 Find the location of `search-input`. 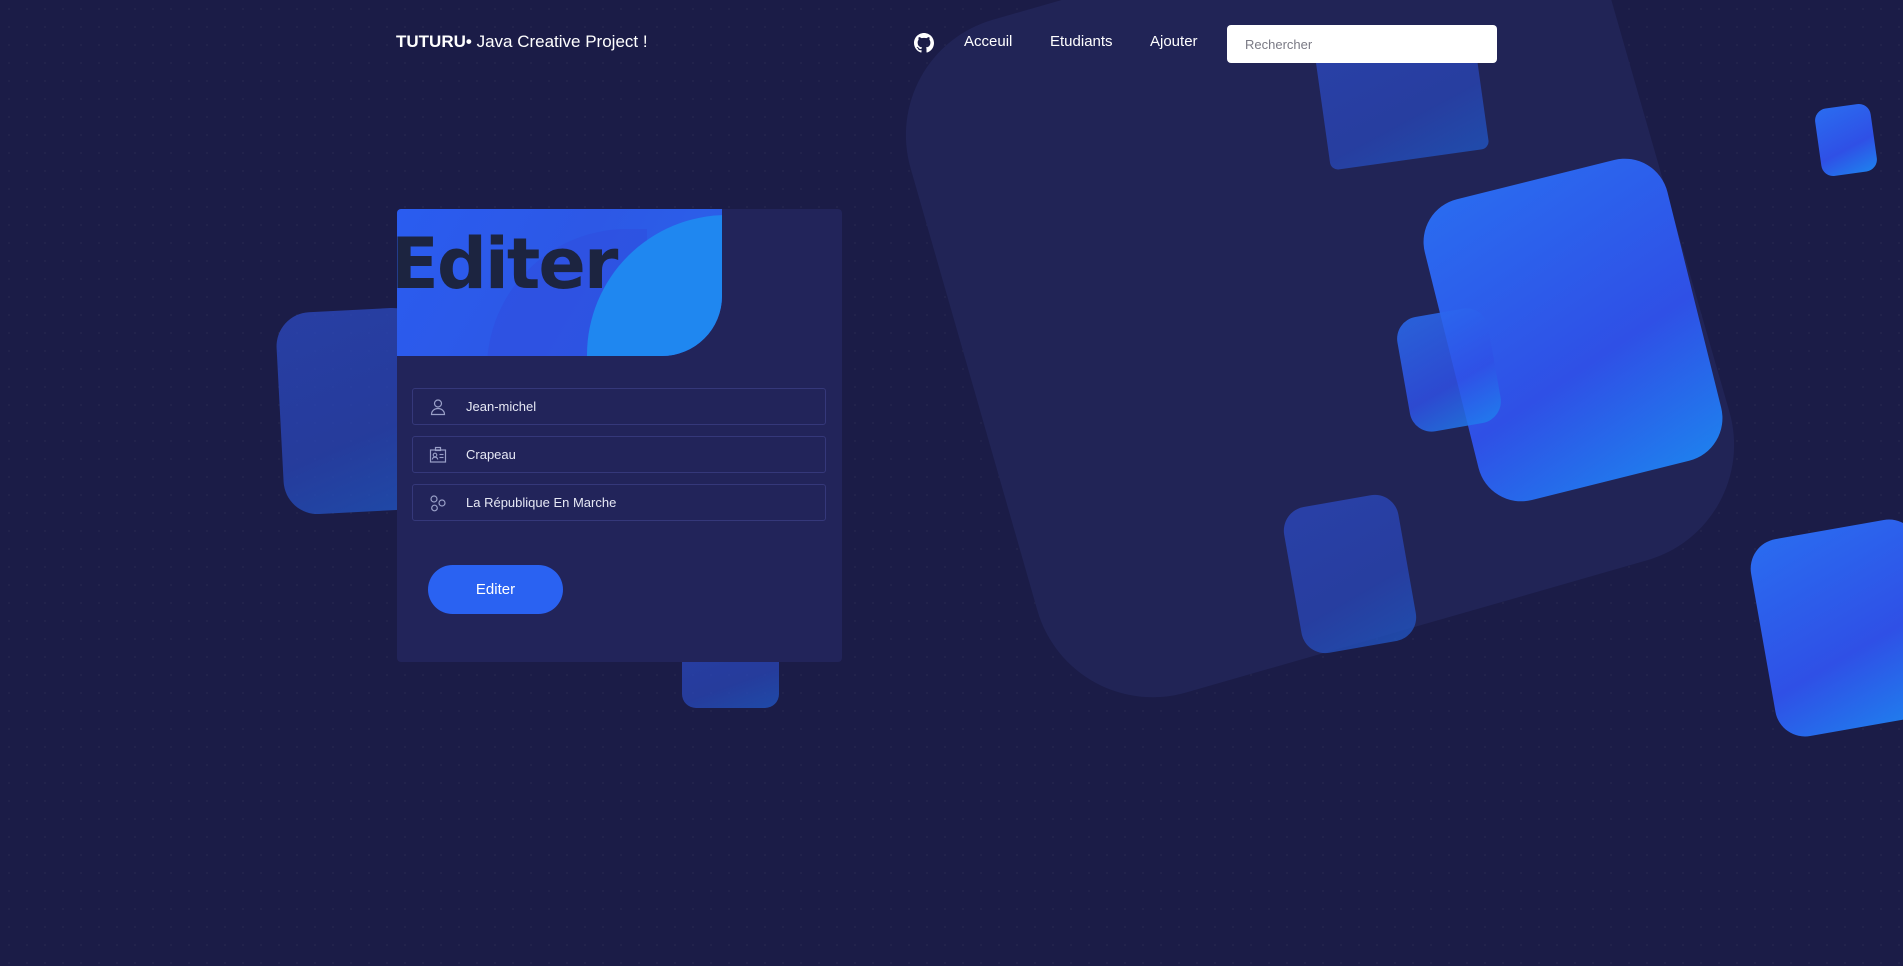

search-input is located at coordinates (1362, 44).